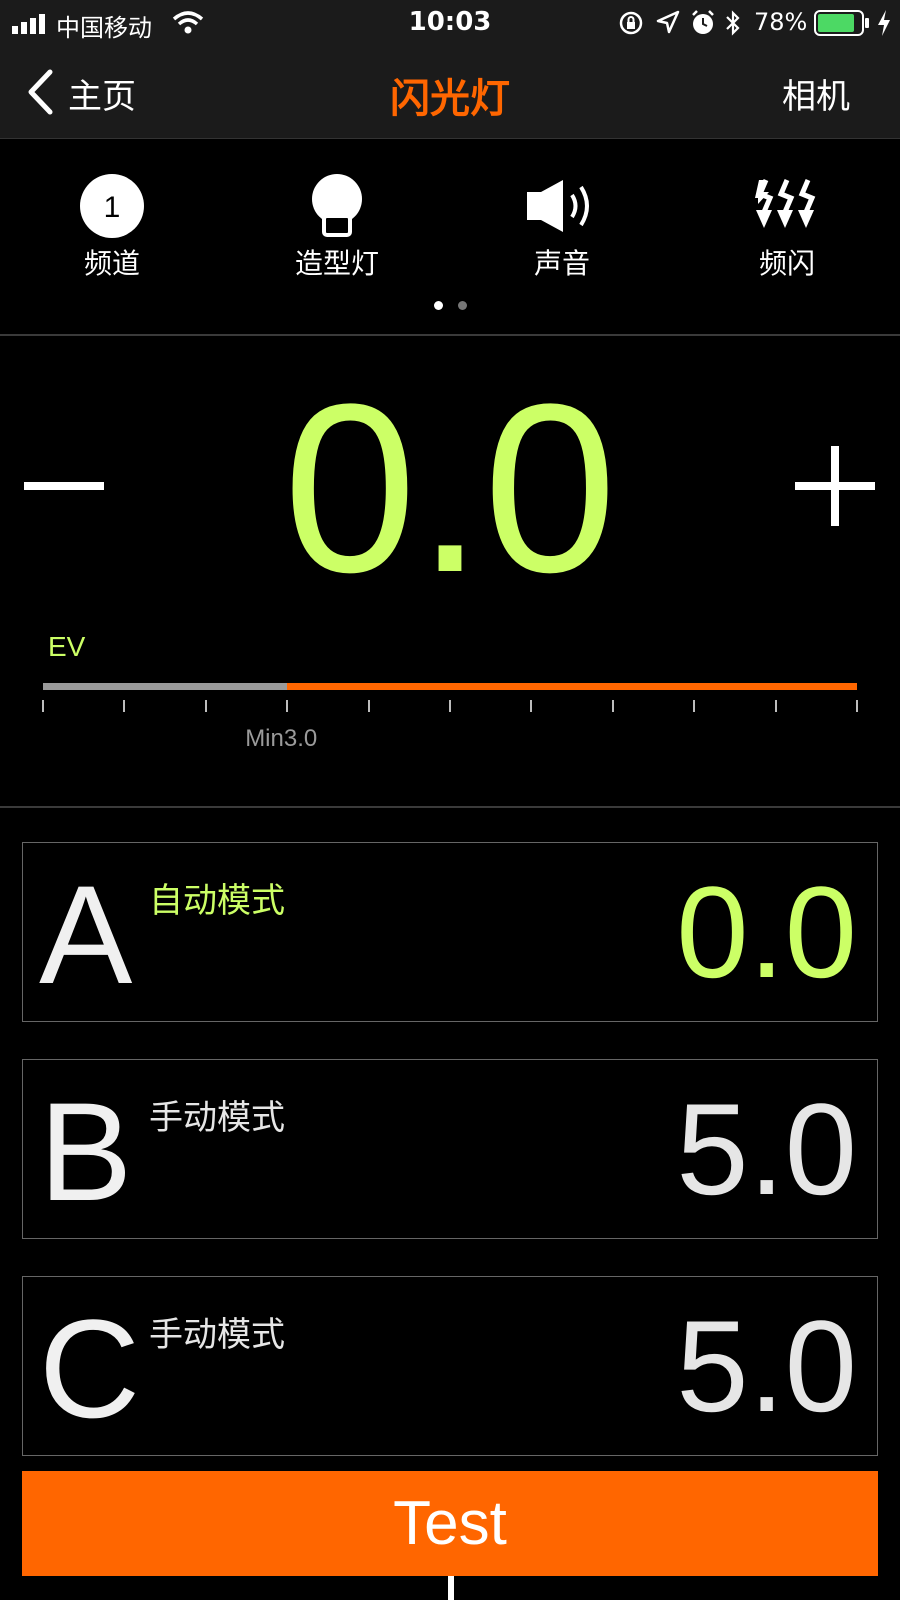 The image size is (900, 1600). What do you see at coordinates (781, 22) in the screenshot?
I see `battery-percent: 78%` at bounding box center [781, 22].